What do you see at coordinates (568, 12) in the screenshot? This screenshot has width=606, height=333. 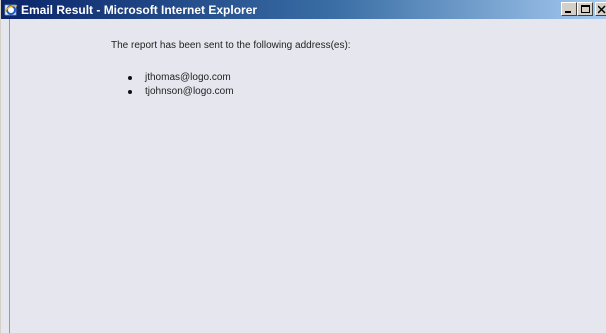 I see `minimize-icon` at bounding box center [568, 12].